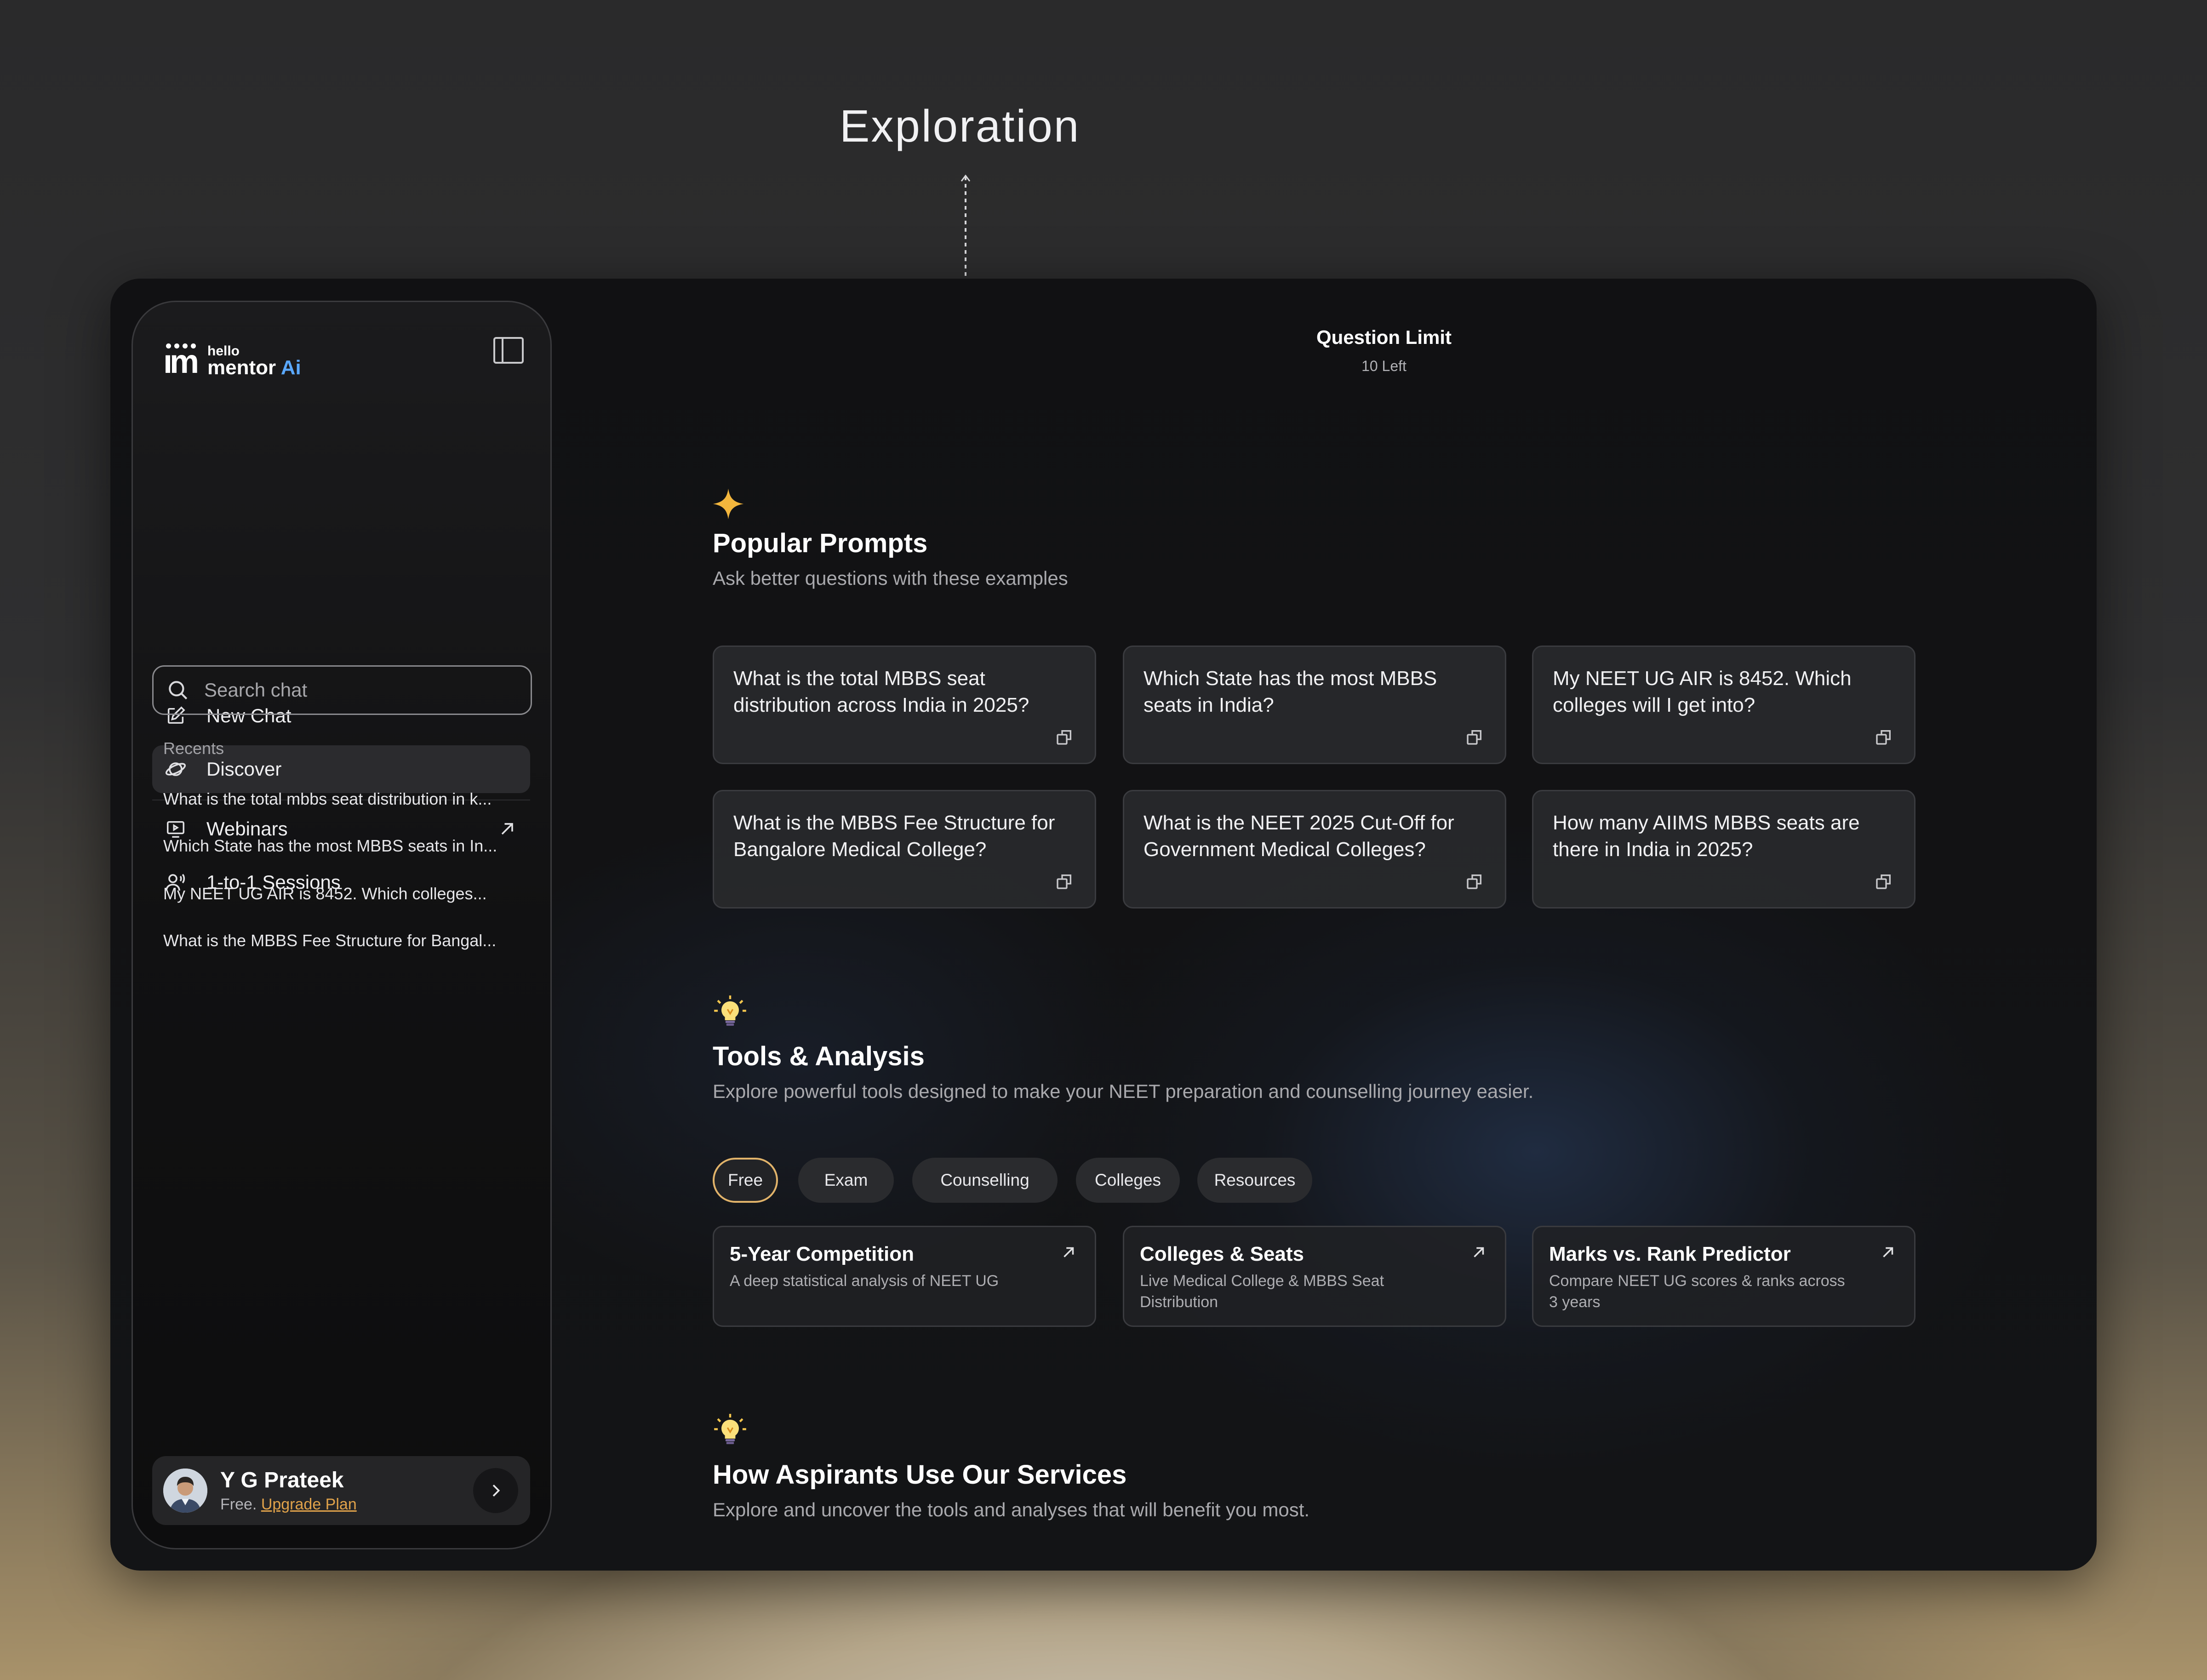  What do you see at coordinates (185, 1491) in the screenshot?
I see `avatar` at bounding box center [185, 1491].